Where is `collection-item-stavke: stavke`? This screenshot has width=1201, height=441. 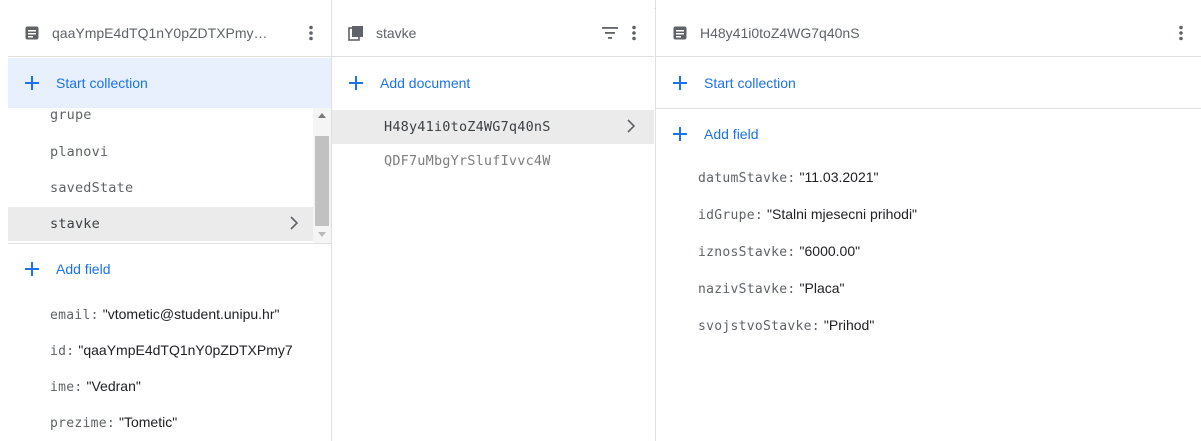
collection-item-stavke: stavke is located at coordinates (160, 224).